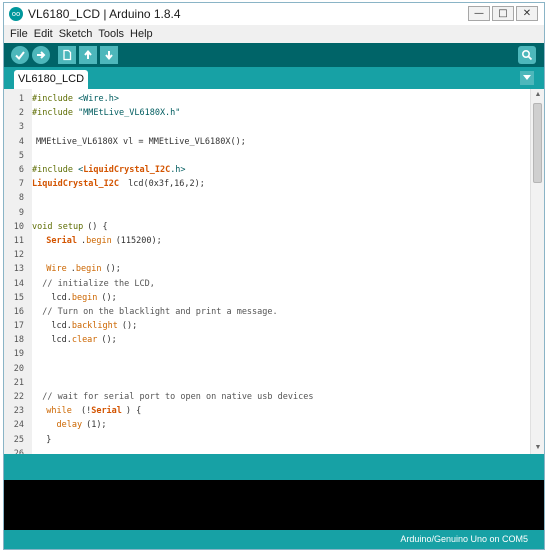 The width and height of the screenshot is (549, 554). I want to click on menu-file: File, so click(19, 34).